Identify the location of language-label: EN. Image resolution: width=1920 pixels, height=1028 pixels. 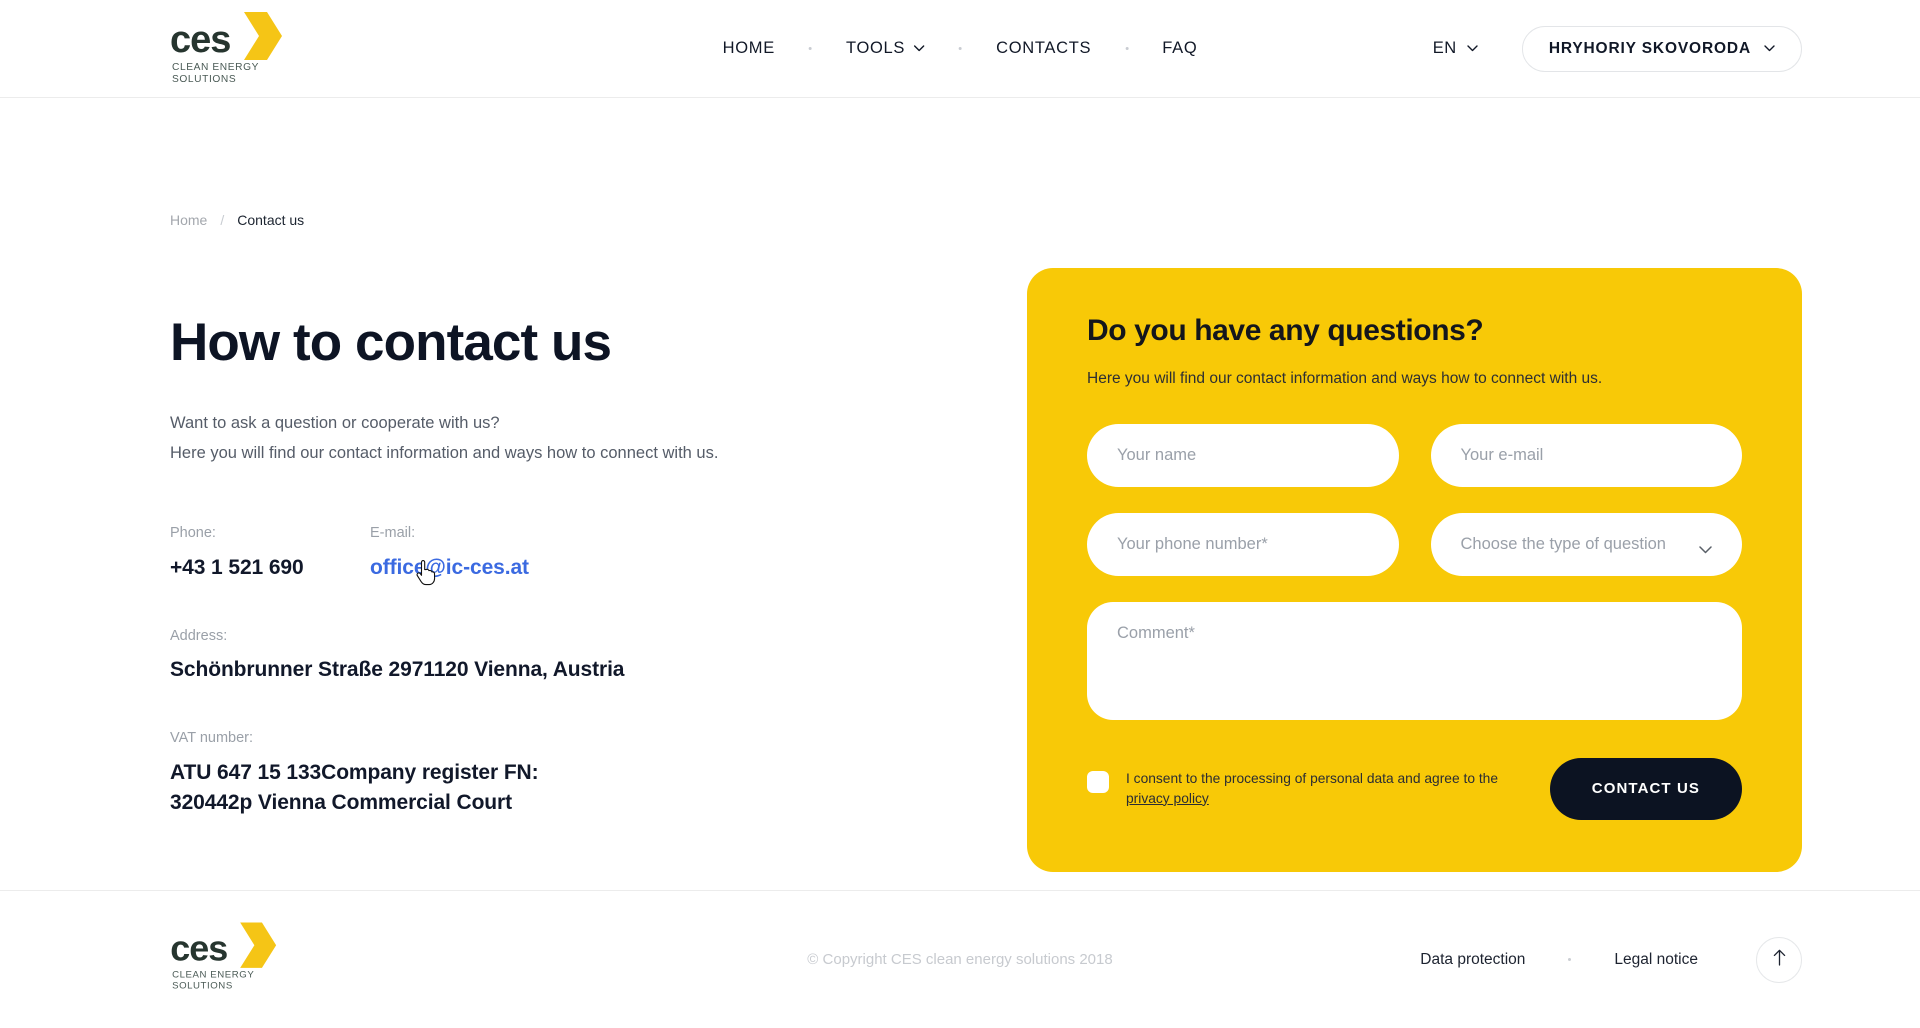
(1444, 48).